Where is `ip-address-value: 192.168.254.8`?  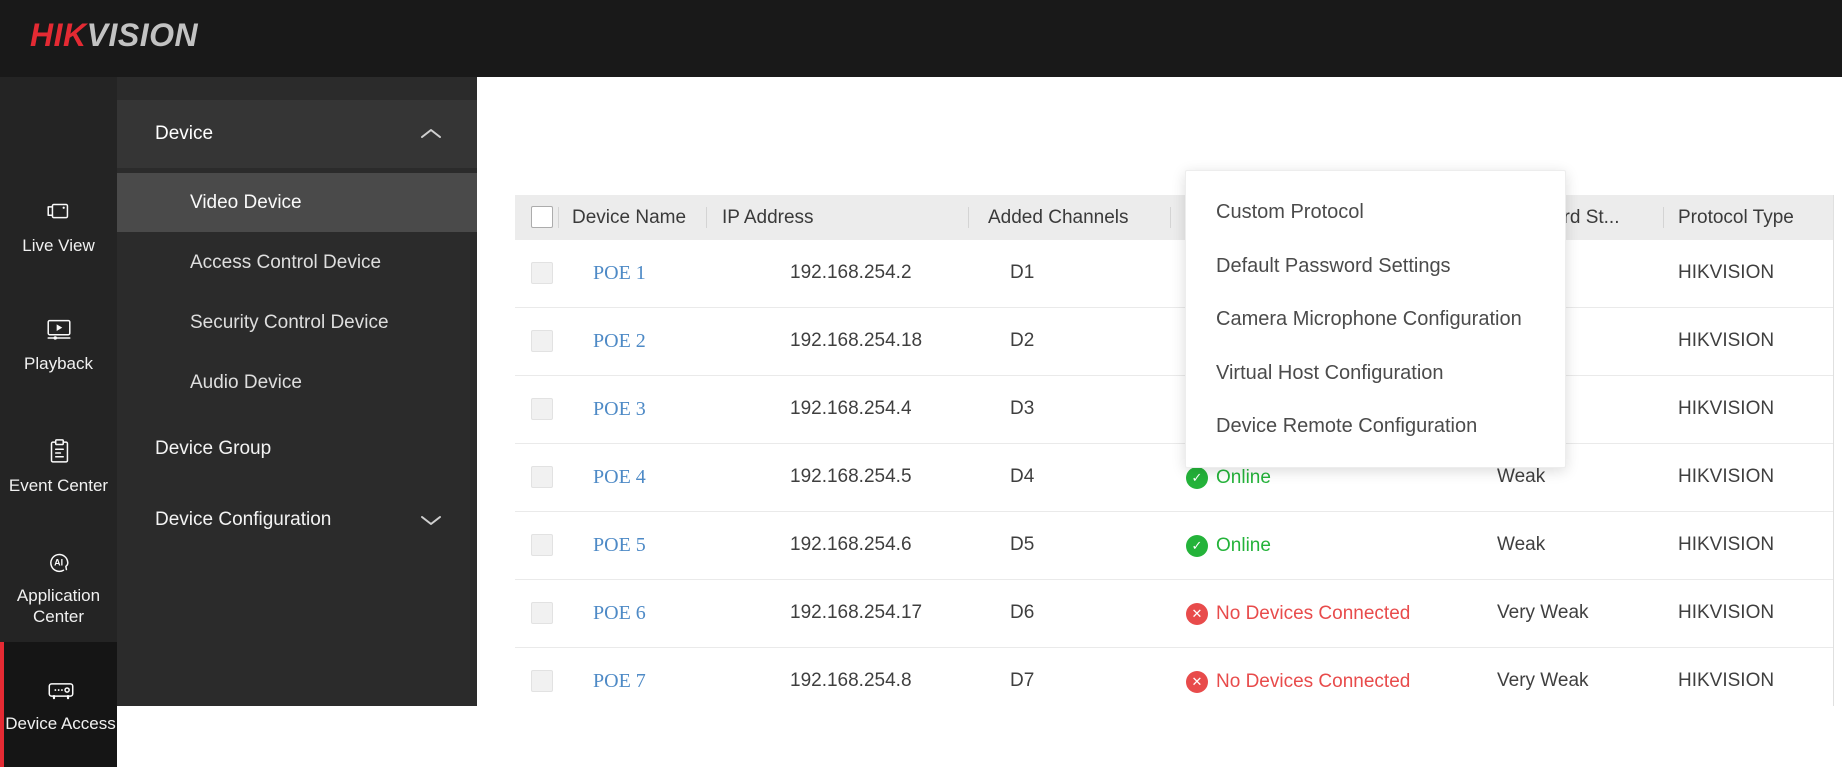
ip-address-value: 192.168.254.8 is located at coordinates (851, 680).